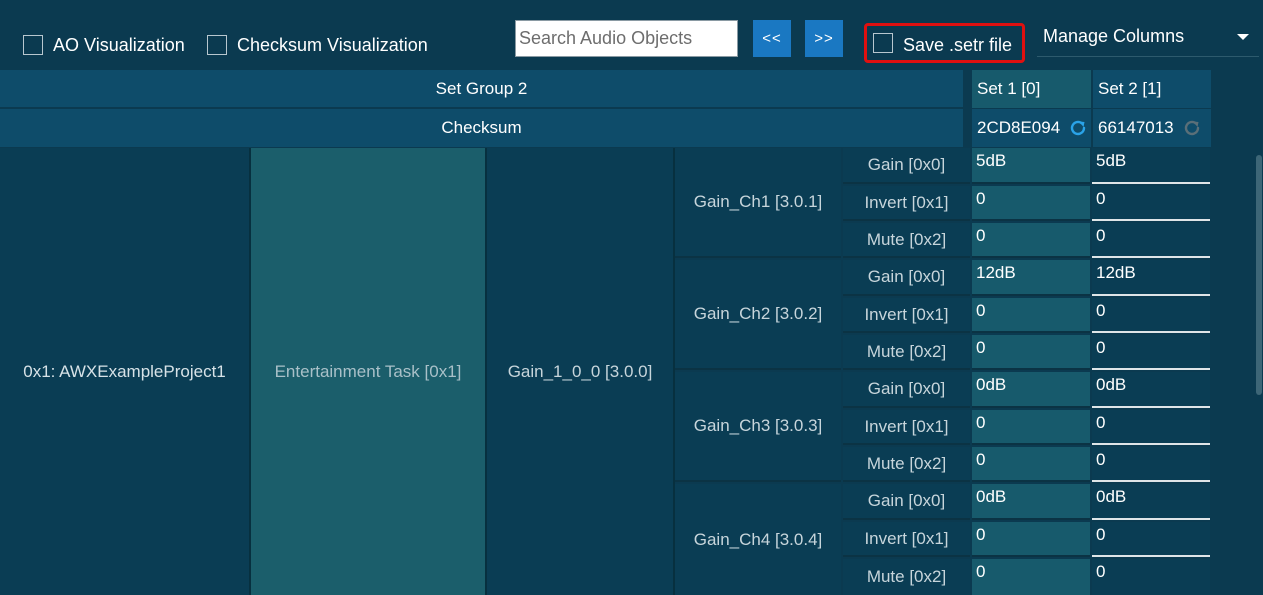 The height and width of the screenshot is (595, 1263). I want to click on set-group-header: Set Group 2, so click(481, 88).